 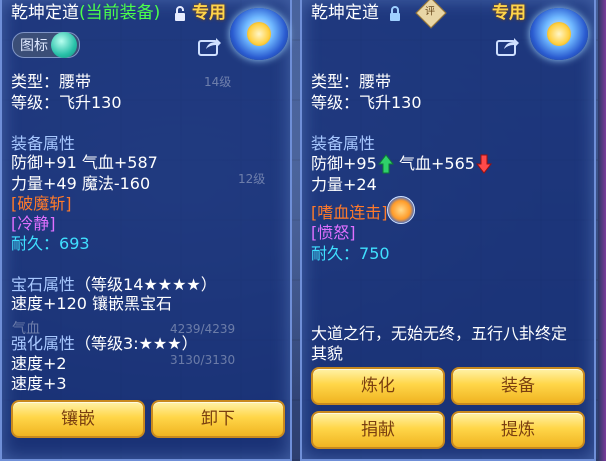 What do you see at coordinates (518, 430) in the screenshot?
I see `extract-button: 提炼` at bounding box center [518, 430].